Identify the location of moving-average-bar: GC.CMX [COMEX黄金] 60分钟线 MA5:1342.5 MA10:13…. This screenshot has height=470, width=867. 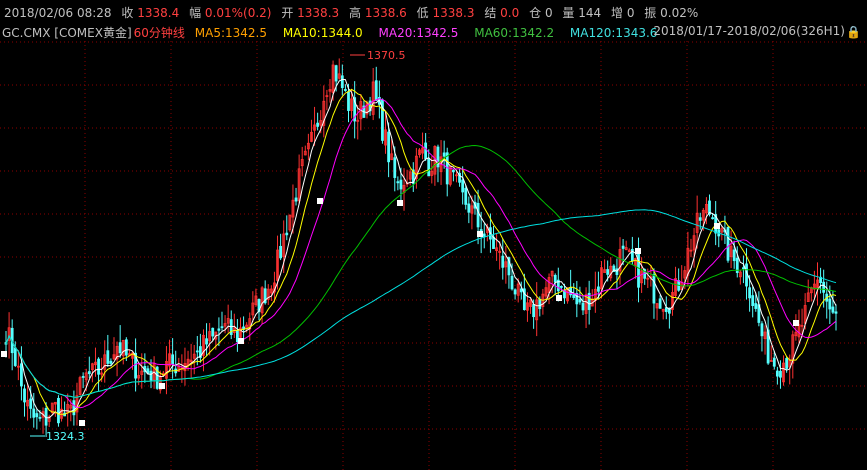
(433, 32).